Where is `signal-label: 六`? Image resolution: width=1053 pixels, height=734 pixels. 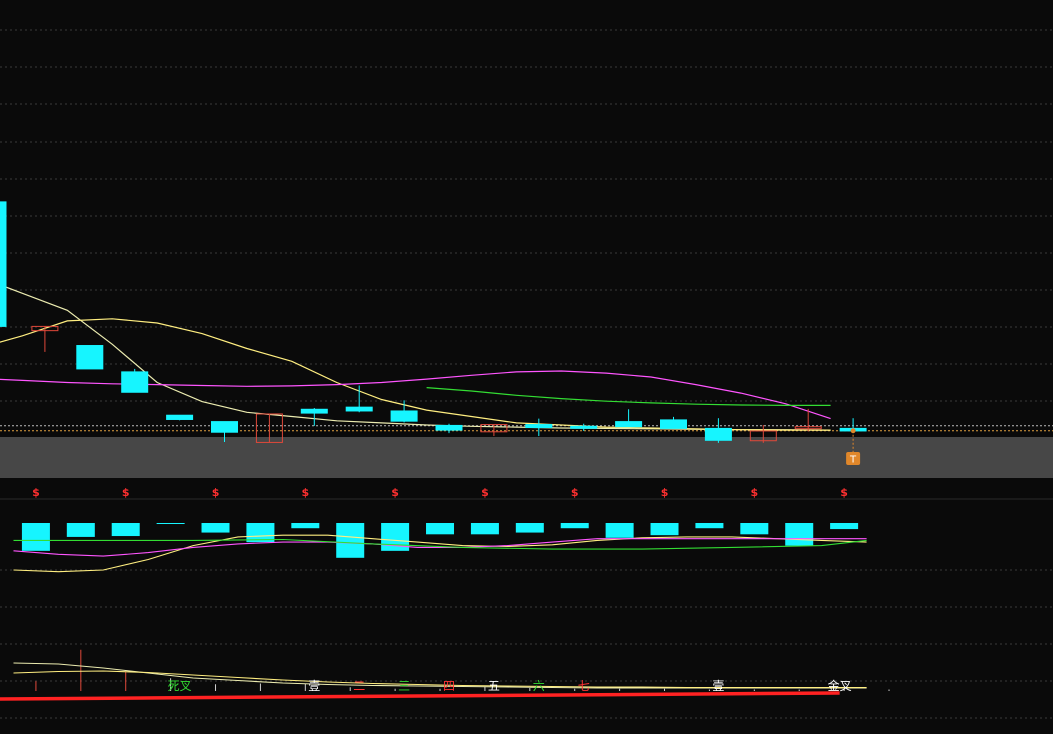
signal-label: 六 is located at coordinates (539, 686).